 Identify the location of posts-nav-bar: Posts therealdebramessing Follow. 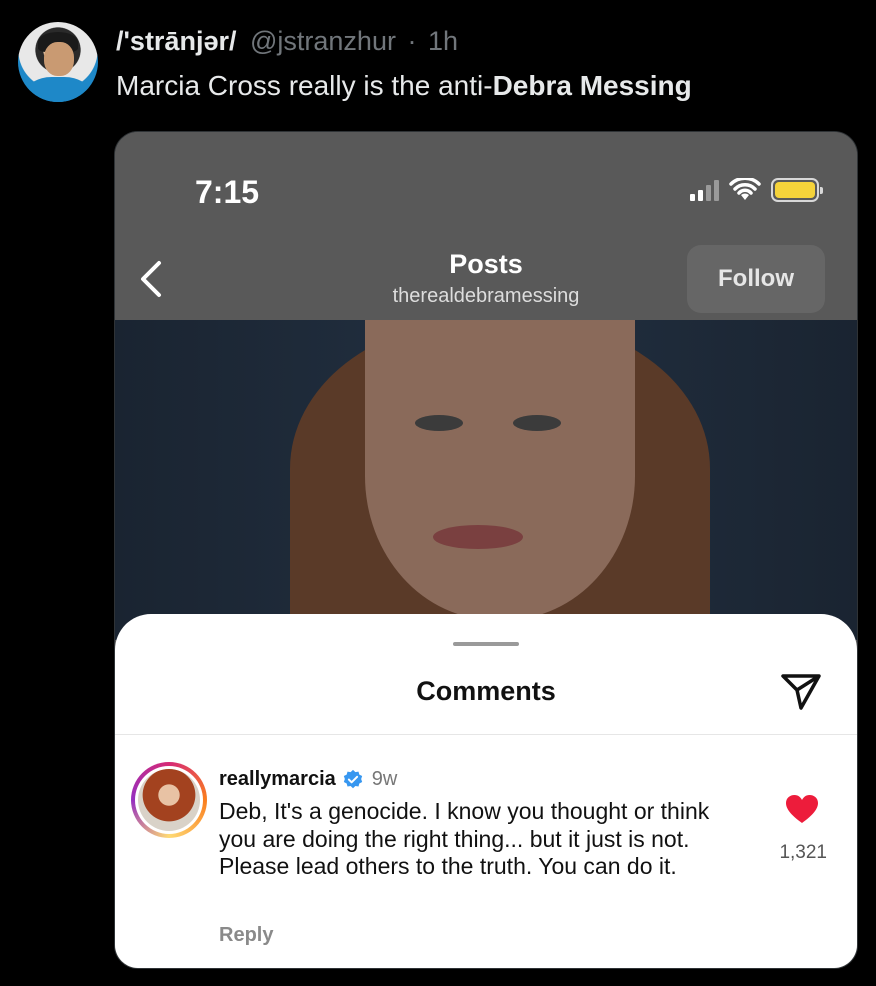
(486, 279).